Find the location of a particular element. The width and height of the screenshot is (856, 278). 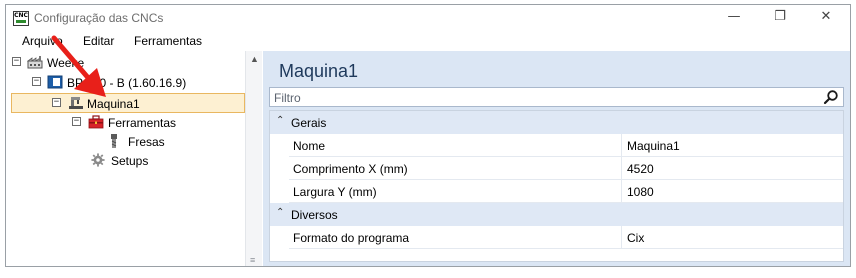

menu-ferramentas: Ferramentas is located at coordinates (168, 41).